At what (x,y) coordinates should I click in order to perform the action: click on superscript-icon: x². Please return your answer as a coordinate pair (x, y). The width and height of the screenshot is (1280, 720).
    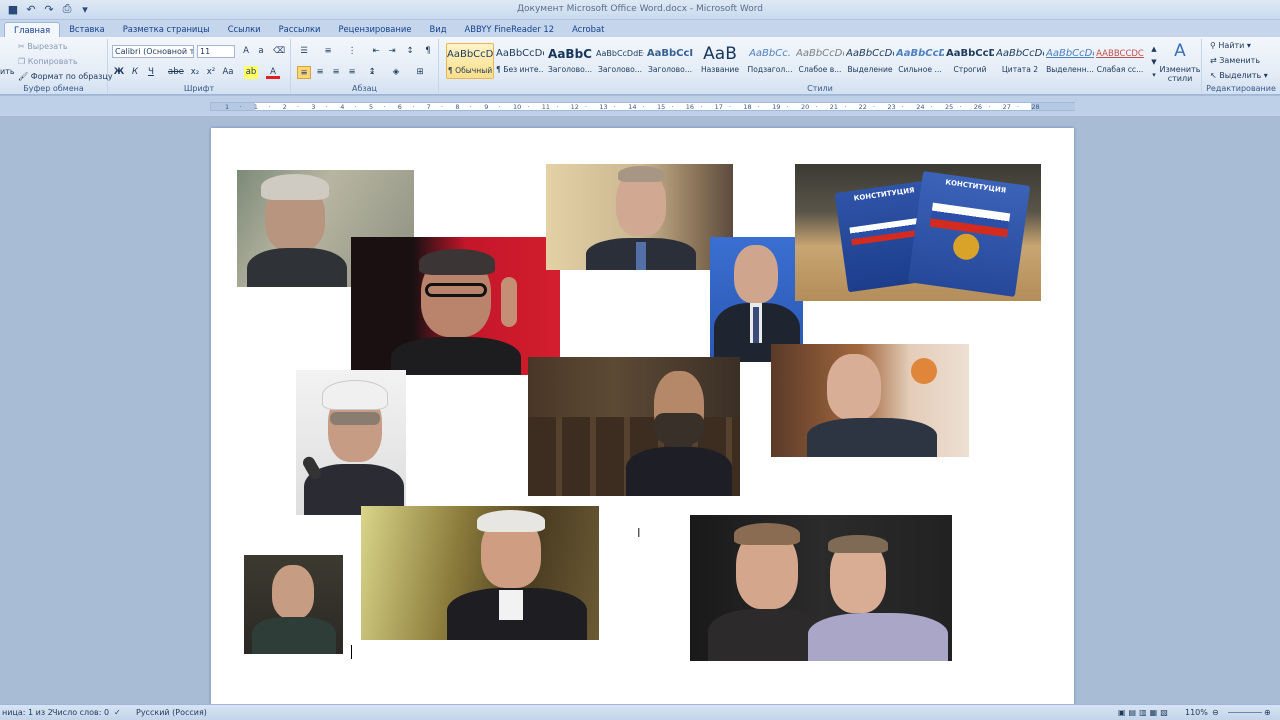
    Looking at the image, I should click on (211, 72).